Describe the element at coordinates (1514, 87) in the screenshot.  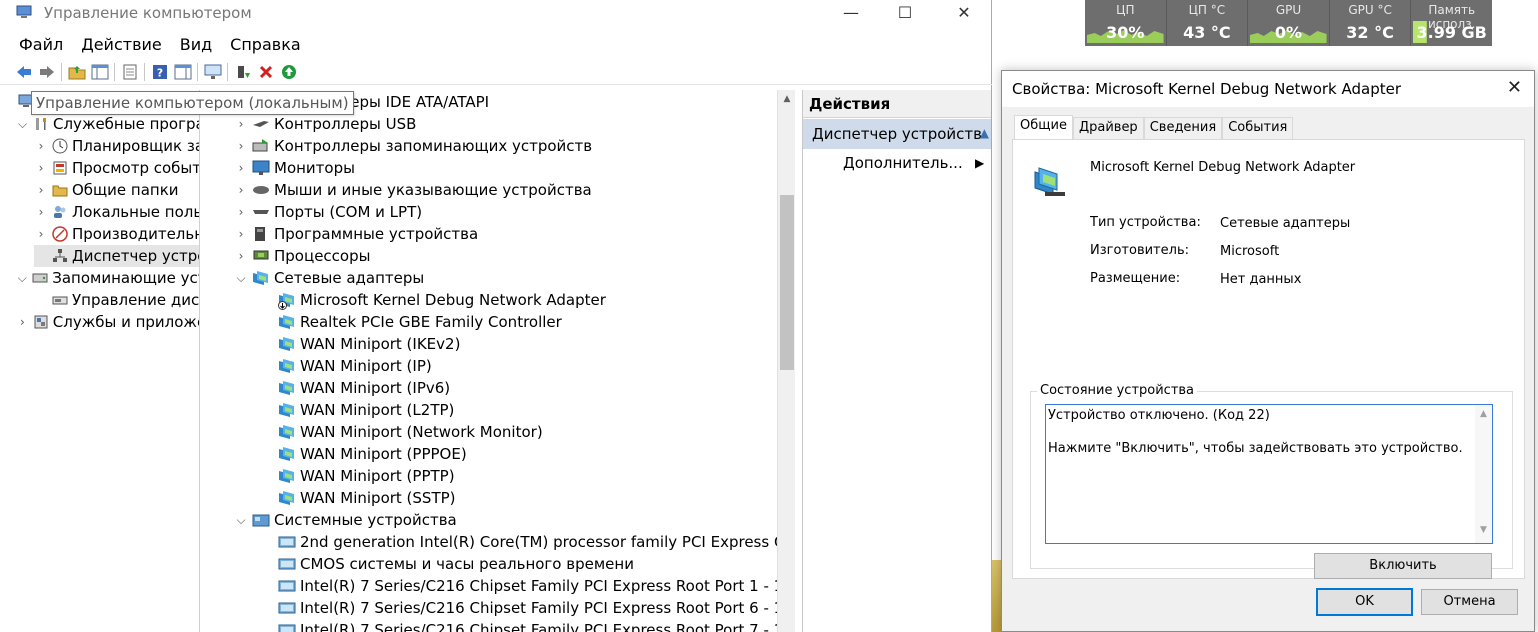
I see `dialog-close-icon: ✕` at that location.